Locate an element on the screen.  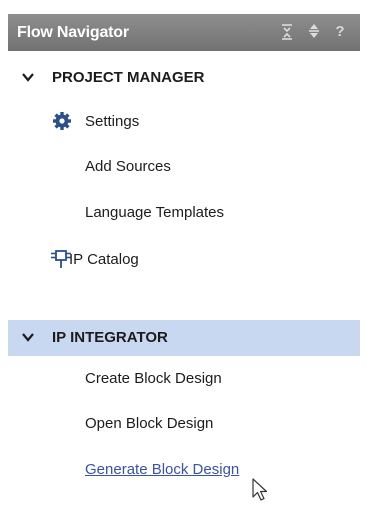
nav-item-language-templates: Language Templates is located at coordinates (154, 212).